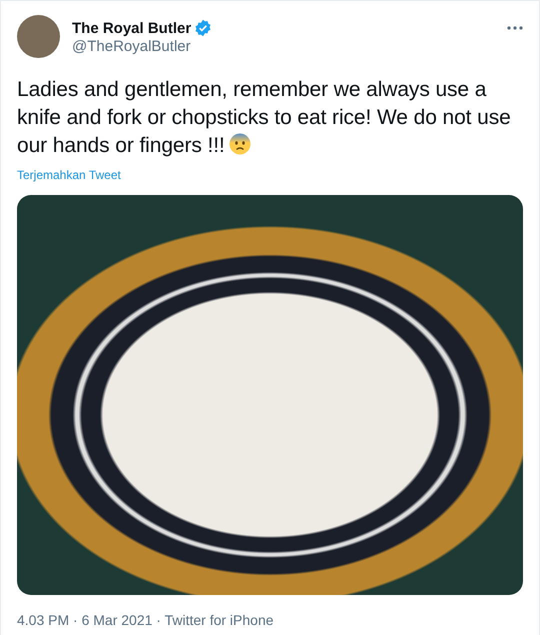 The image size is (540, 635). I want to click on author-handle: @TheRoyalButler, so click(283, 46).